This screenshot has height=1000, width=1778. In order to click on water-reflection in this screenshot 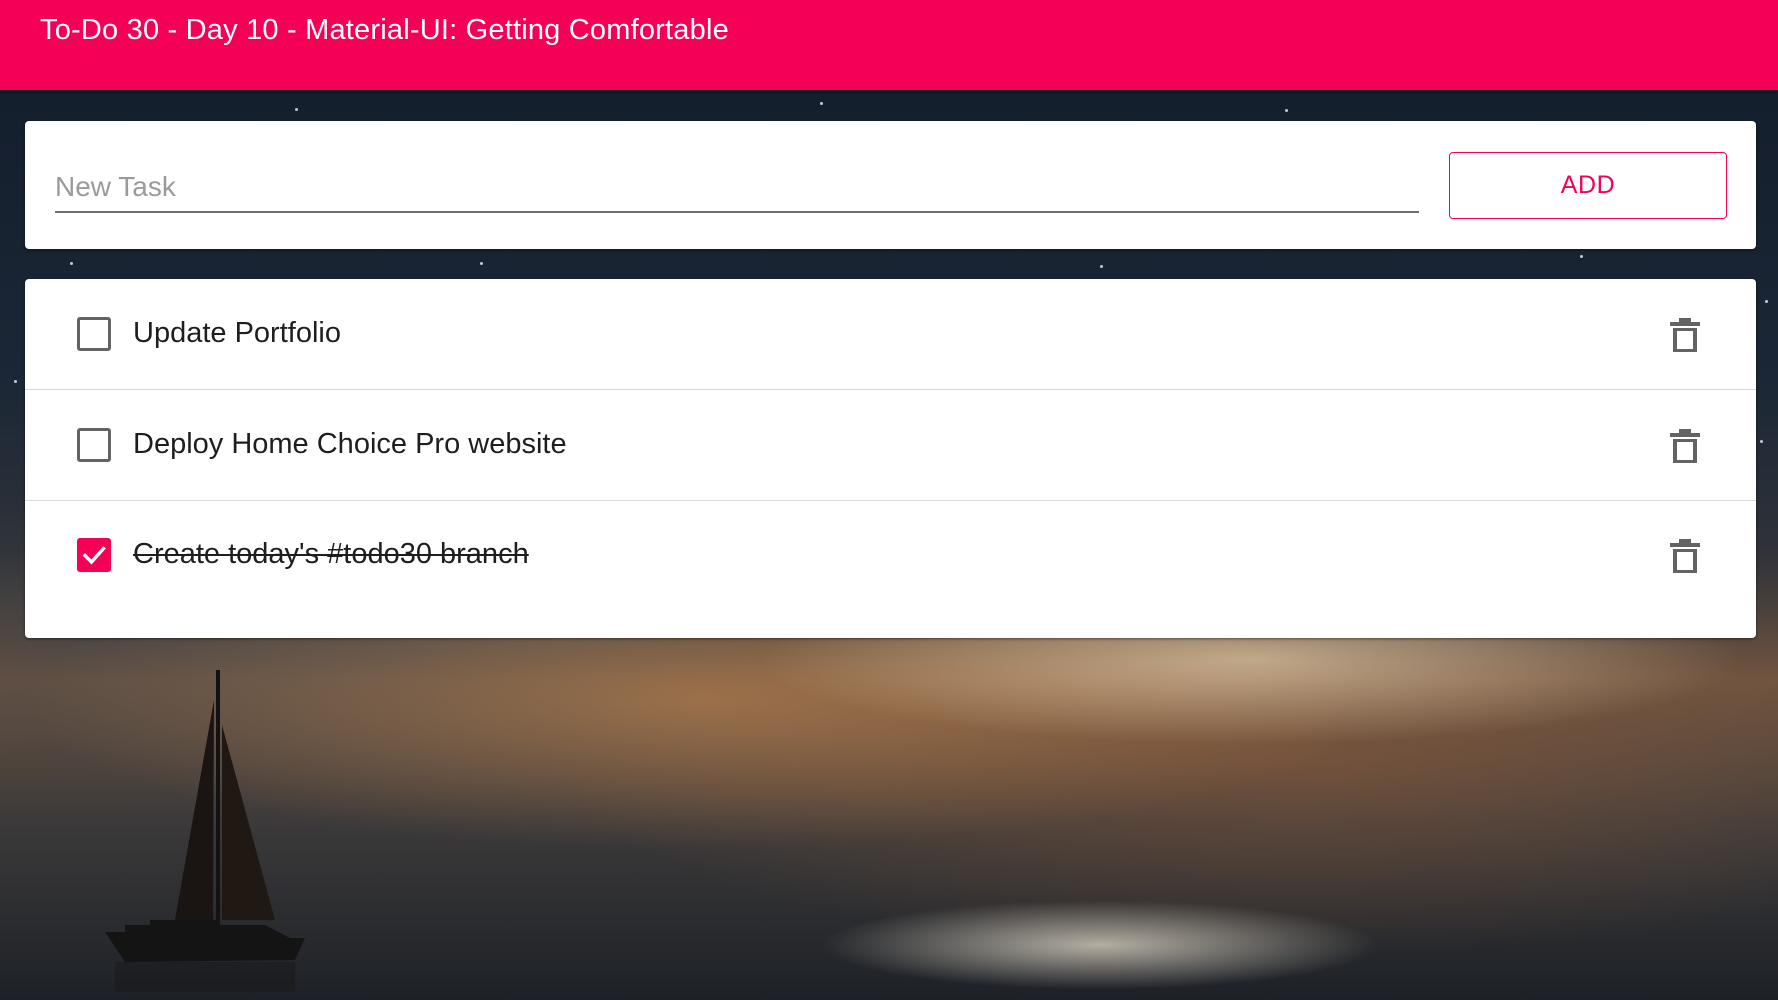, I will do `click(1100, 945)`.